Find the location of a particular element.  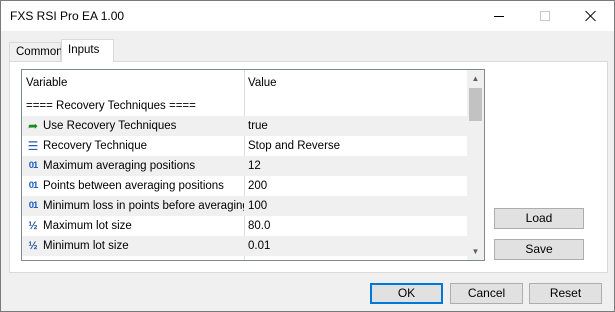

row-variable: Maximum averaging positions is located at coordinates (119, 166).